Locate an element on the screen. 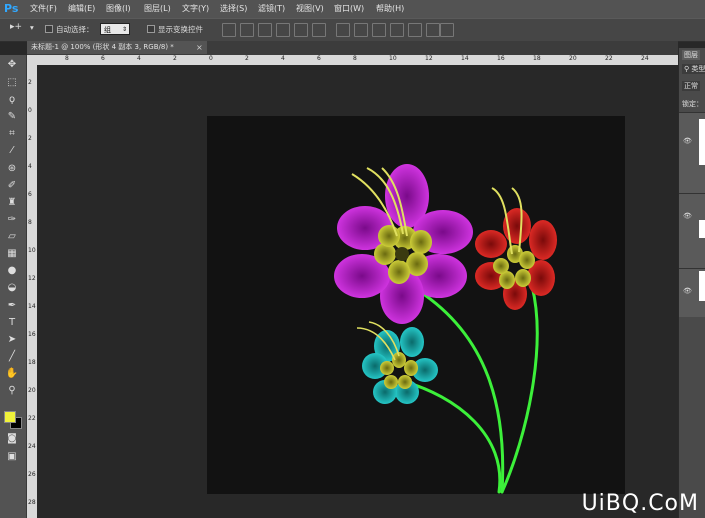  distribute-hcenter-icon is located at coordinates (415, 30).